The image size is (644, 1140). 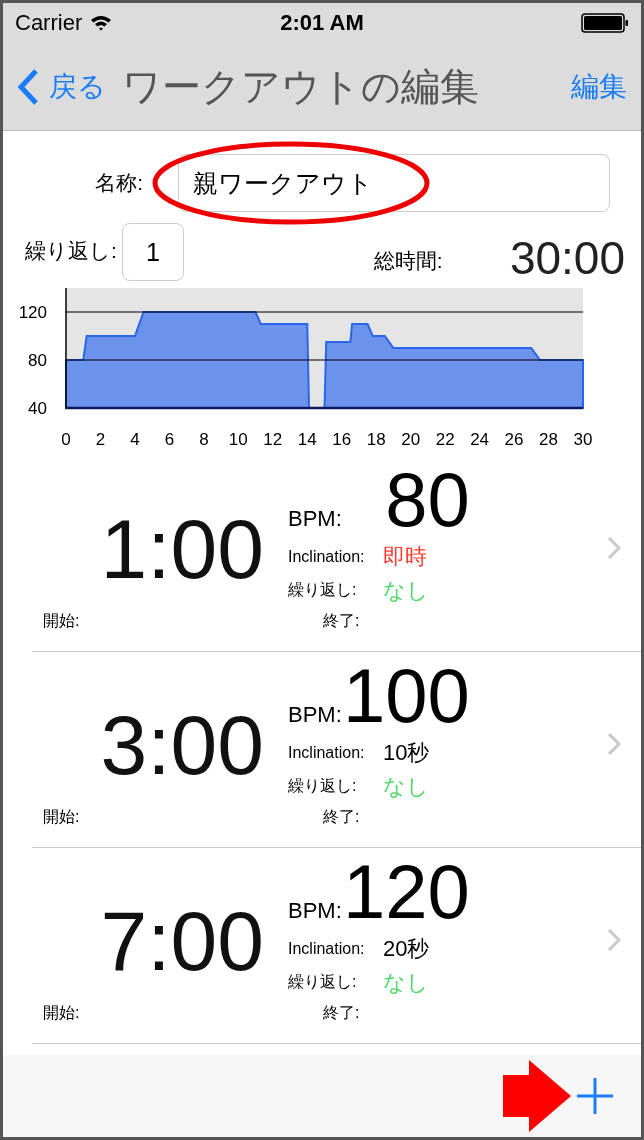 What do you see at coordinates (204, 439) in the screenshot?
I see `x-tick-label: 8` at bounding box center [204, 439].